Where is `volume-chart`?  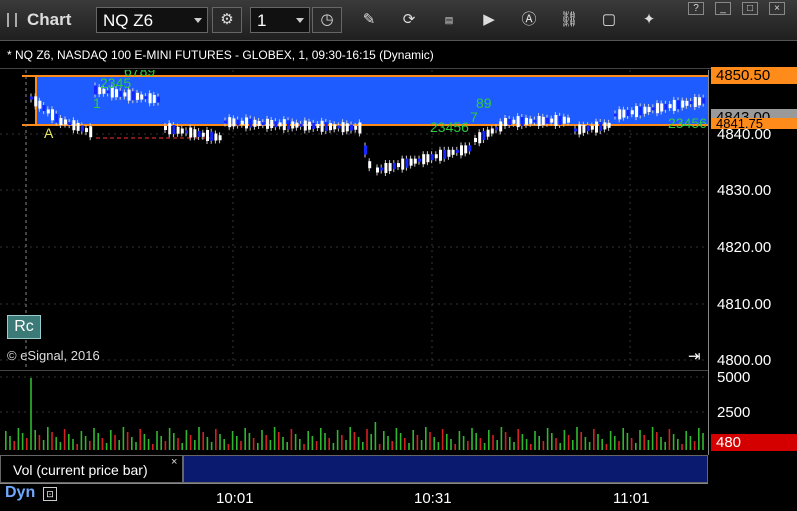 volume-chart is located at coordinates (354, 412).